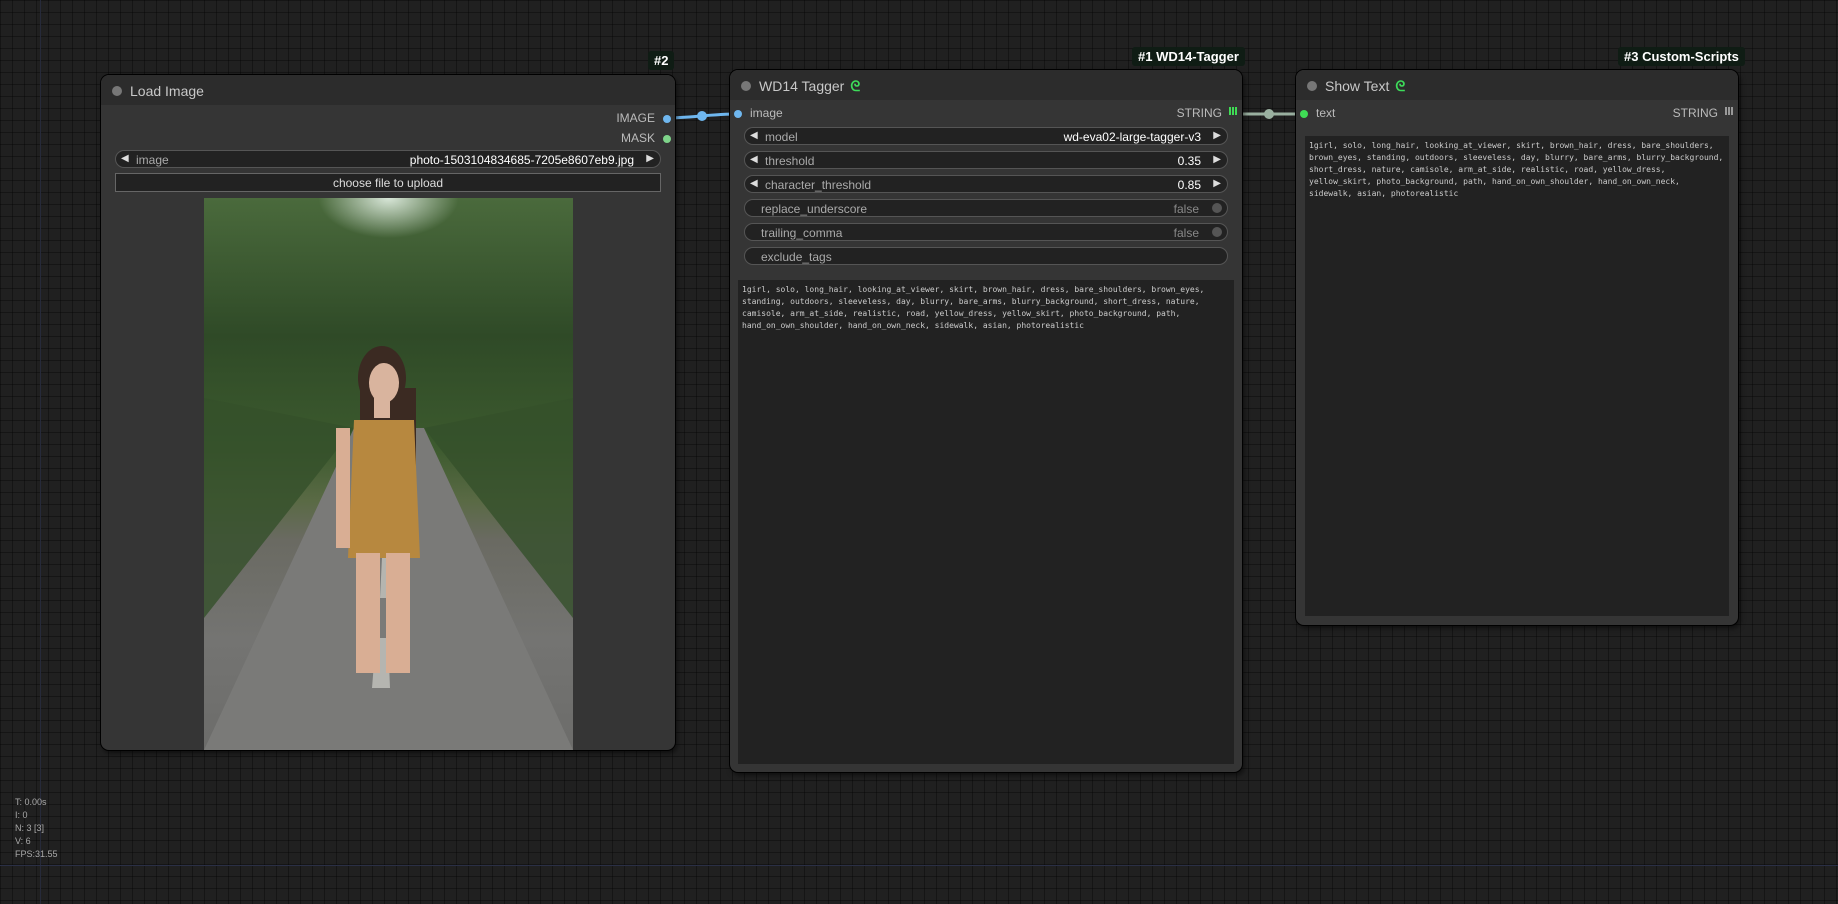 The width and height of the screenshot is (1838, 904). I want to click on widget-label: trailing_comma, so click(802, 233).